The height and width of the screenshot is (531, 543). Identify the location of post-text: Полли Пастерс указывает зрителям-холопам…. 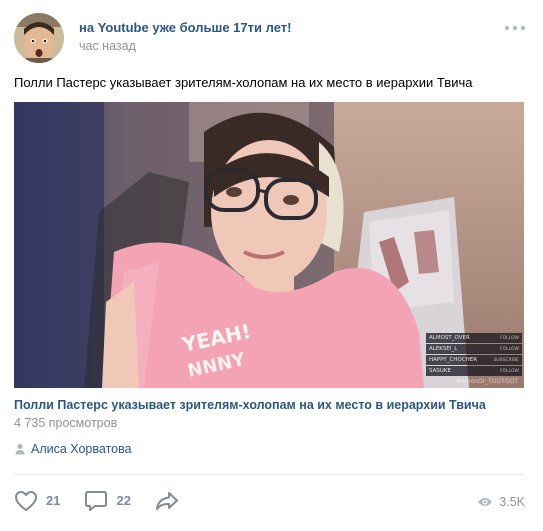
(243, 82).